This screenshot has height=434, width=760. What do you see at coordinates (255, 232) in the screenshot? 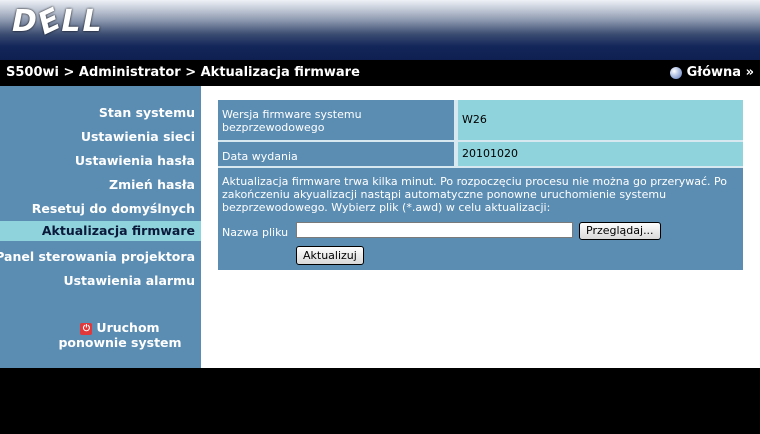
I see `file-name-label: Nazwa pliku` at bounding box center [255, 232].